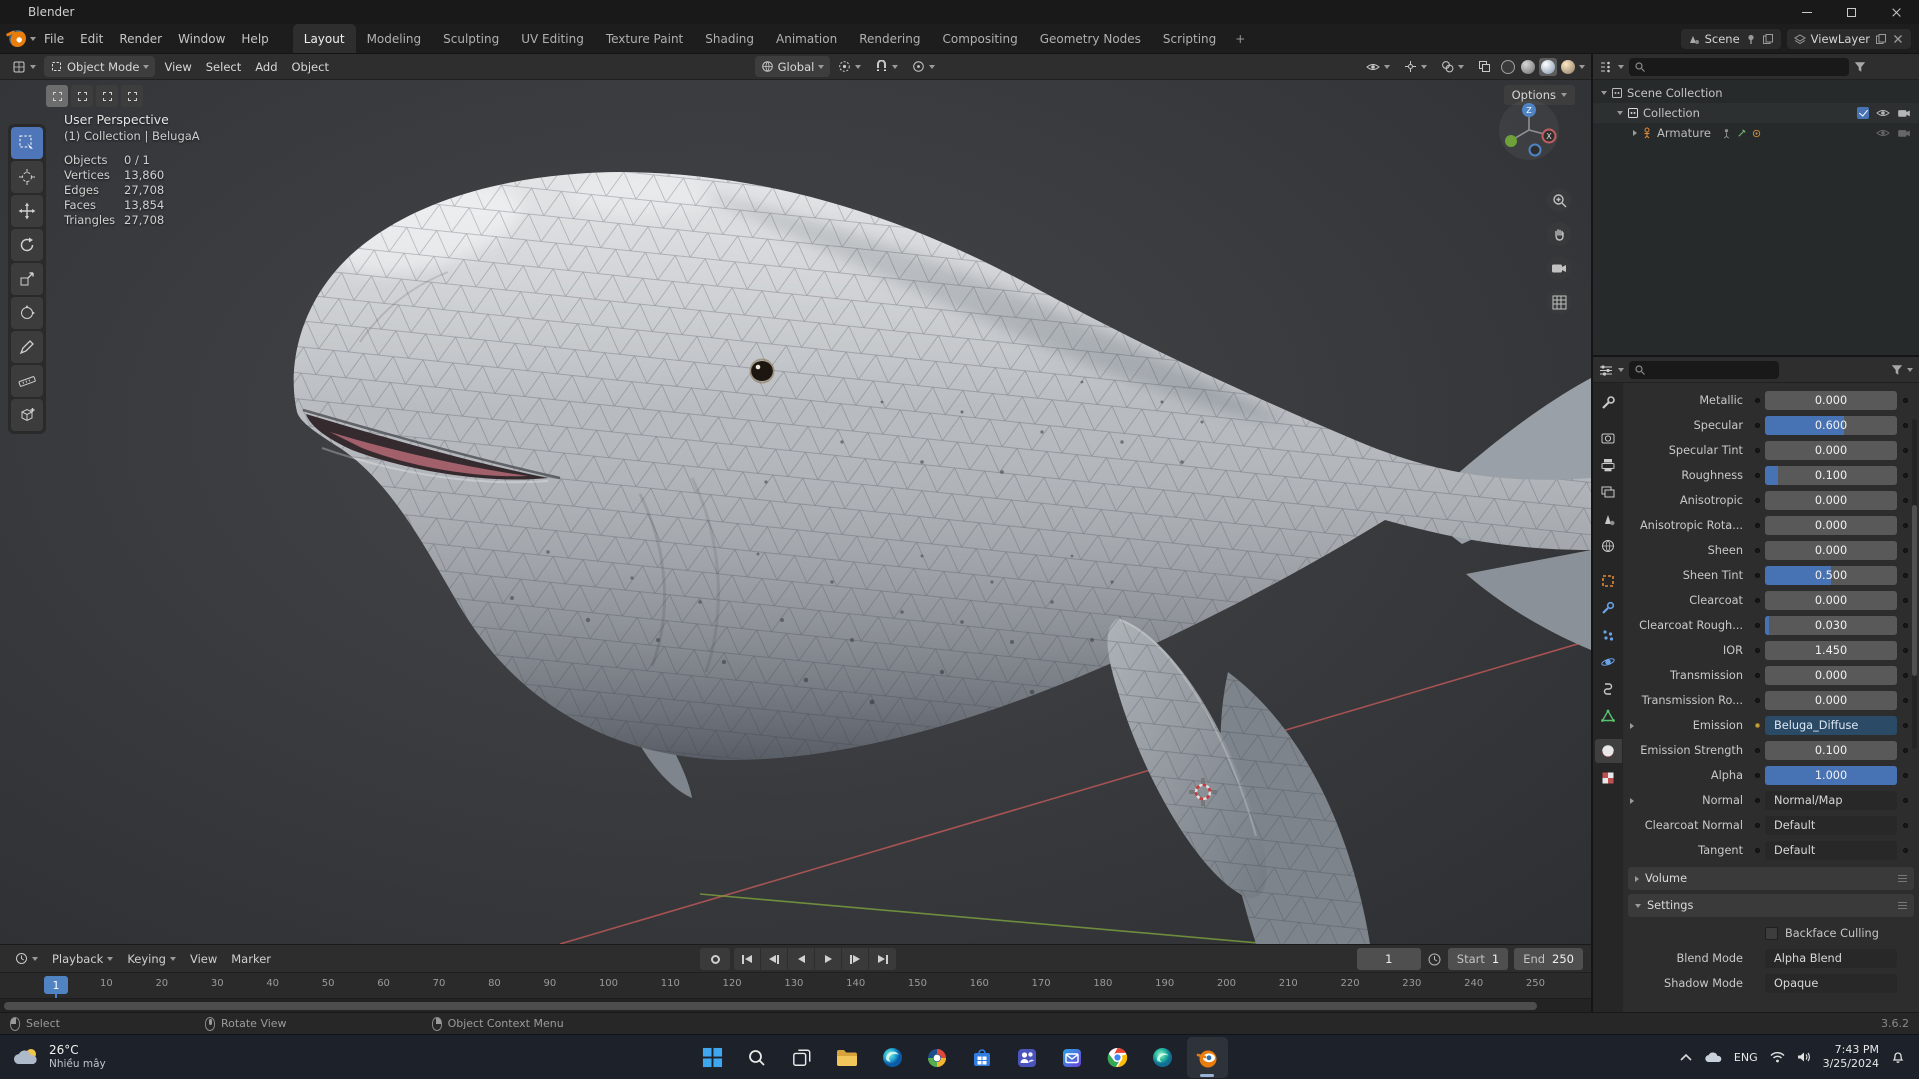 This screenshot has width=1919, height=1079. Describe the element at coordinates (1484, 66) in the screenshot. I see `xray-toggle` at that location.